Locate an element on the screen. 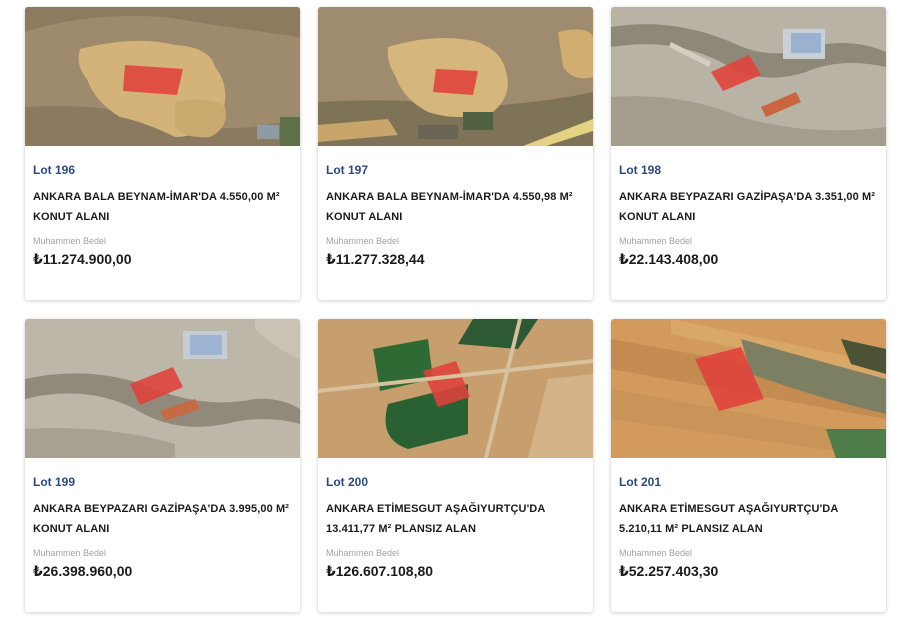  estimated-price: ₺126.607.108,80 is located at coordinates (380, 571).